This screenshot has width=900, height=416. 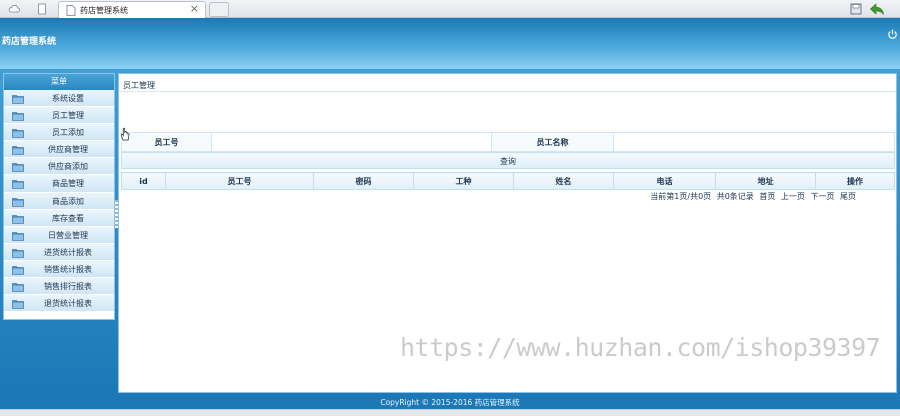 What do you see at coordinates (822, 196) in the screenshot?
I see `pager-next-link: 下一页` at bounding box center [822, 196].